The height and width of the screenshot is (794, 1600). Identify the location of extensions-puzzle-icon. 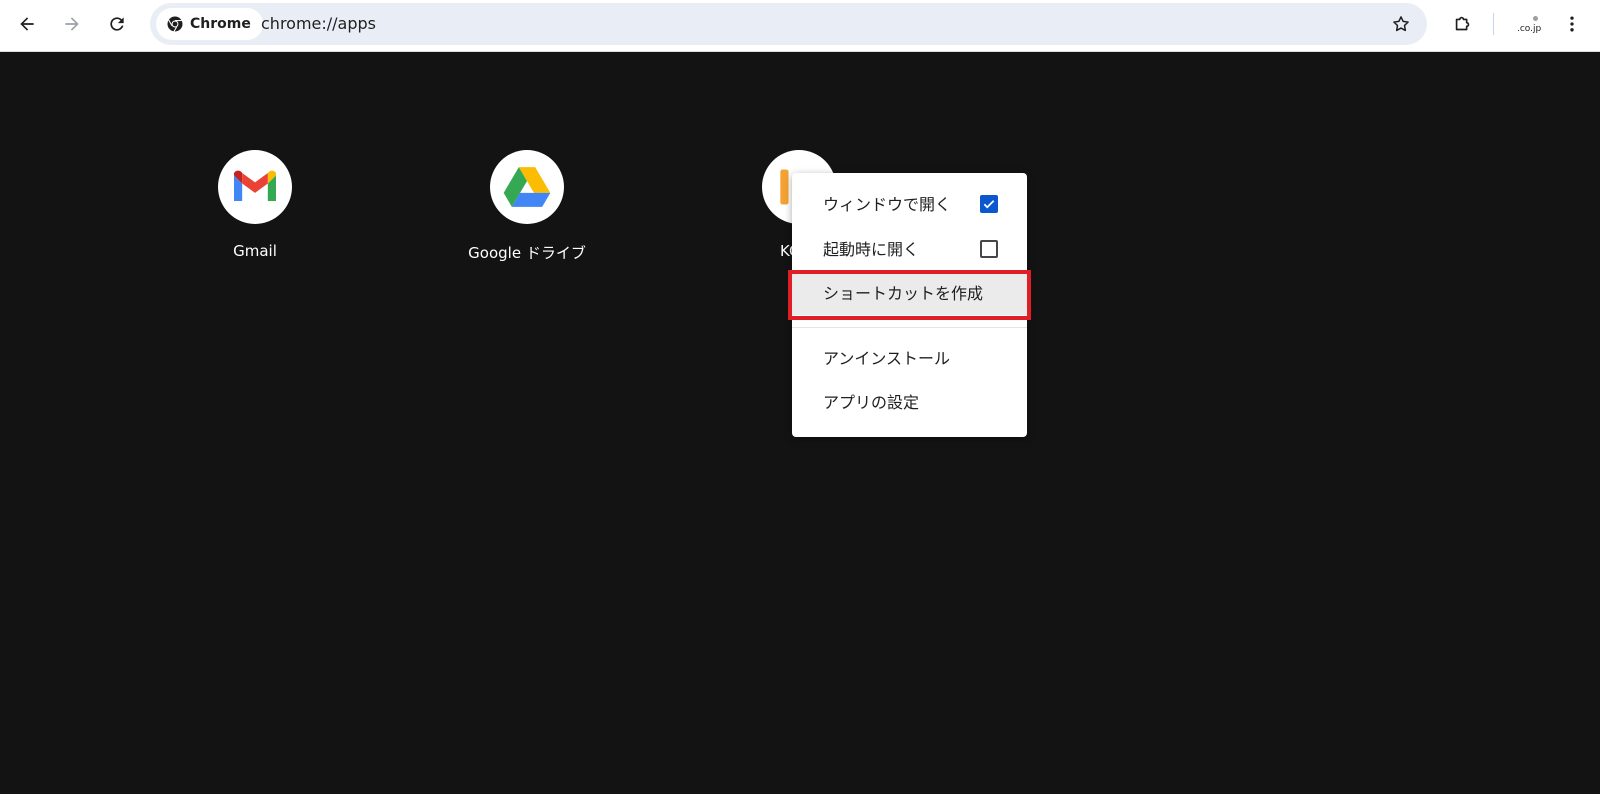
(1462, 23).